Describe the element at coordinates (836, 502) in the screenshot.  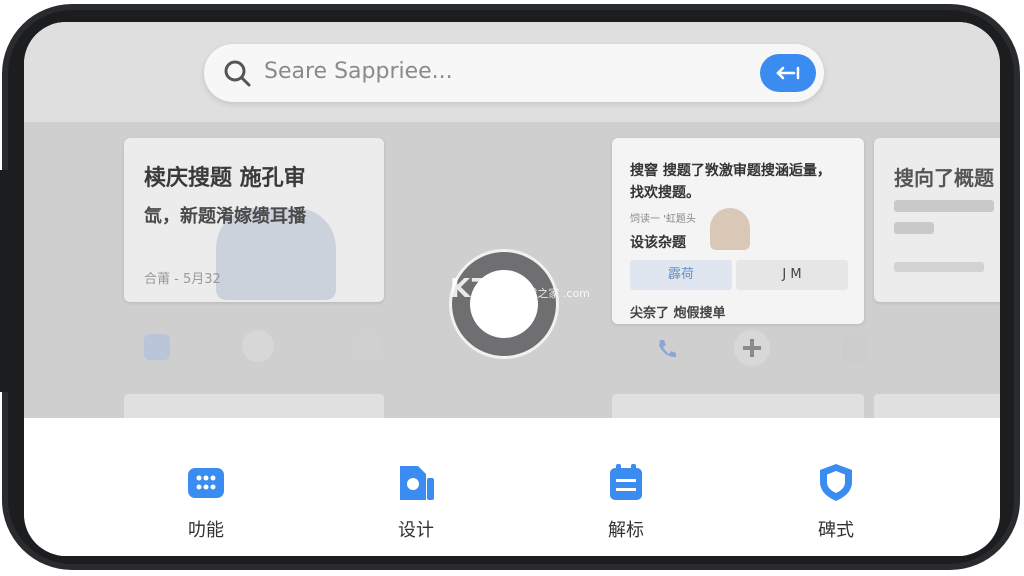
I see `tab-mode: 碑式` at that location.